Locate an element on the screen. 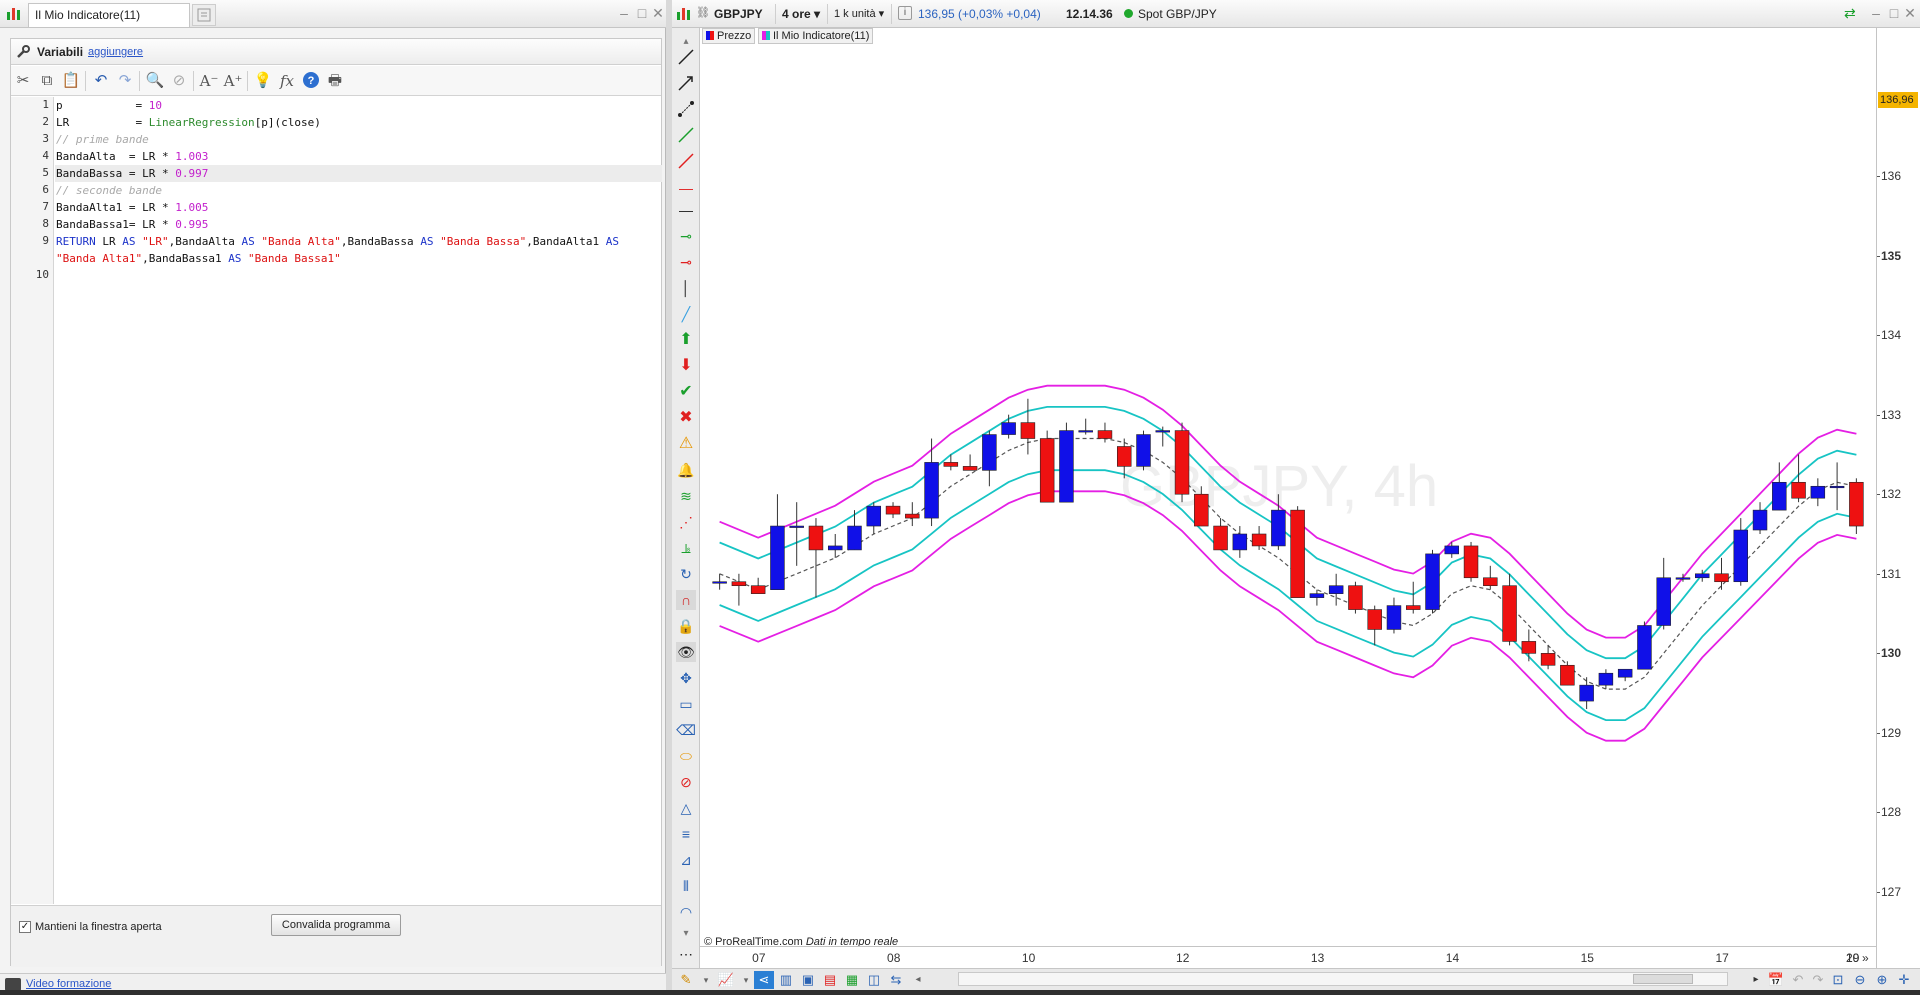  crosshair-icon: ✛ is located at coordinates (1904, 980).